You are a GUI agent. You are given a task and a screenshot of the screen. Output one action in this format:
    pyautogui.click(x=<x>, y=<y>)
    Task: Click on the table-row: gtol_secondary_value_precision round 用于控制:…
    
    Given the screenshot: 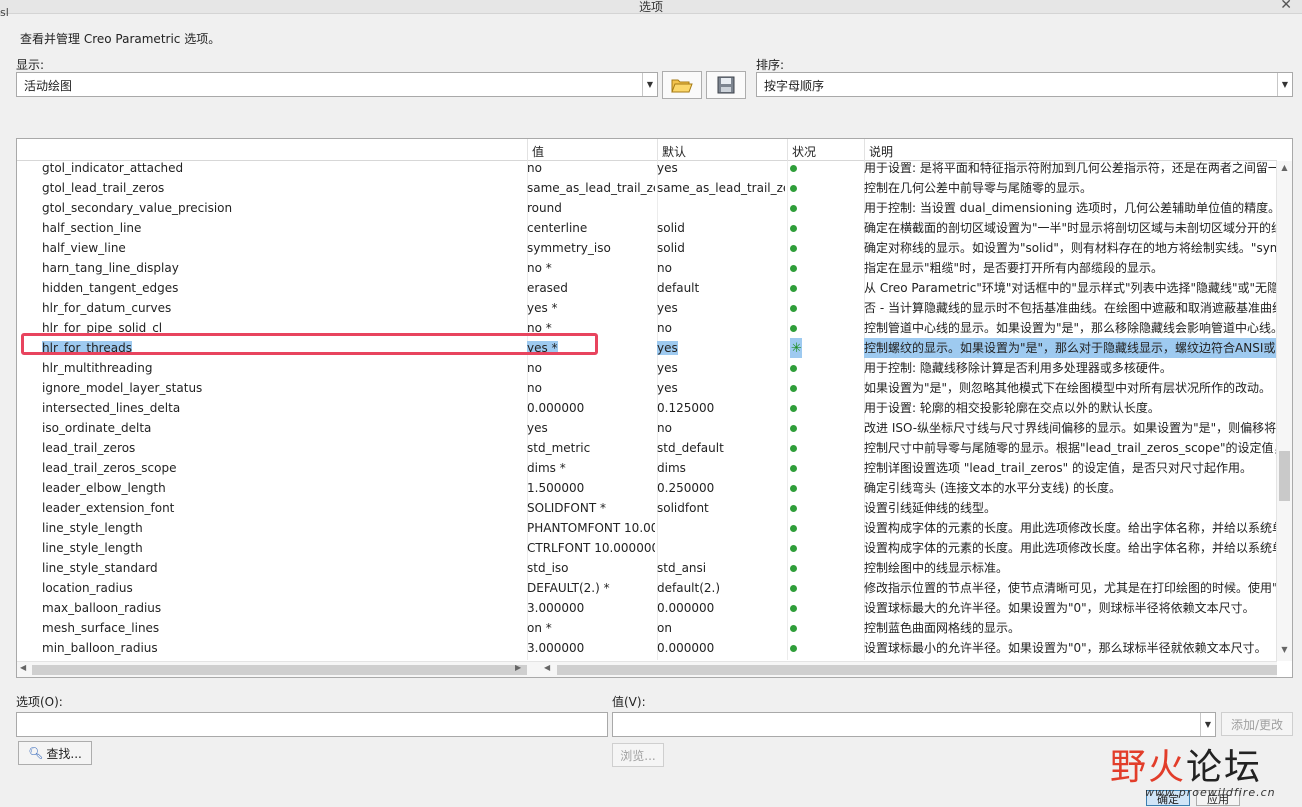 What is the action you would take?
    pyautogui.click(x=647, y=208)
    